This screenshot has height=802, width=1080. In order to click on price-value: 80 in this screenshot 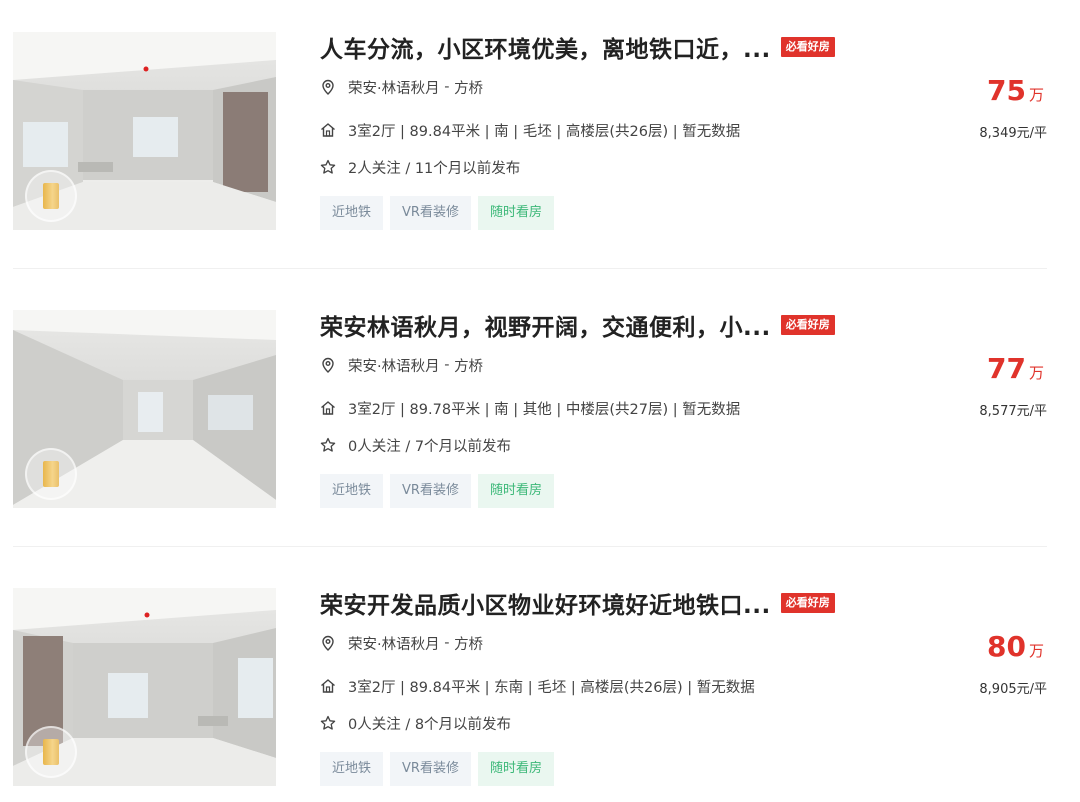, I will do `click(1006, 646)`.